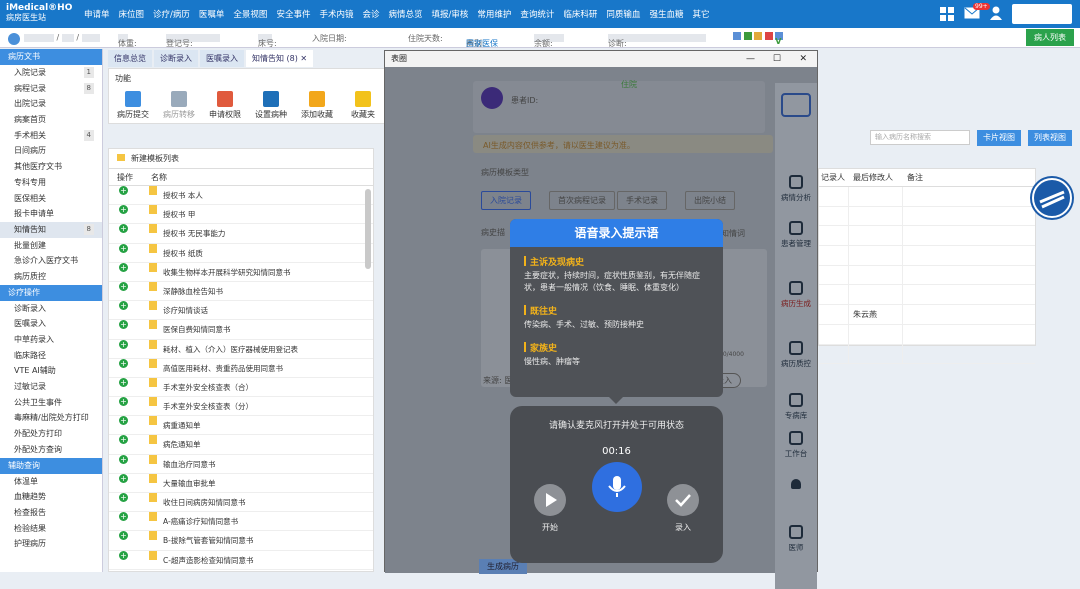 The width and height of the screenshot is (1080, 589). Describe the element at coordinates (642, 200) in the screenshot. I see `template-type-tab: 手术记录` at that location.